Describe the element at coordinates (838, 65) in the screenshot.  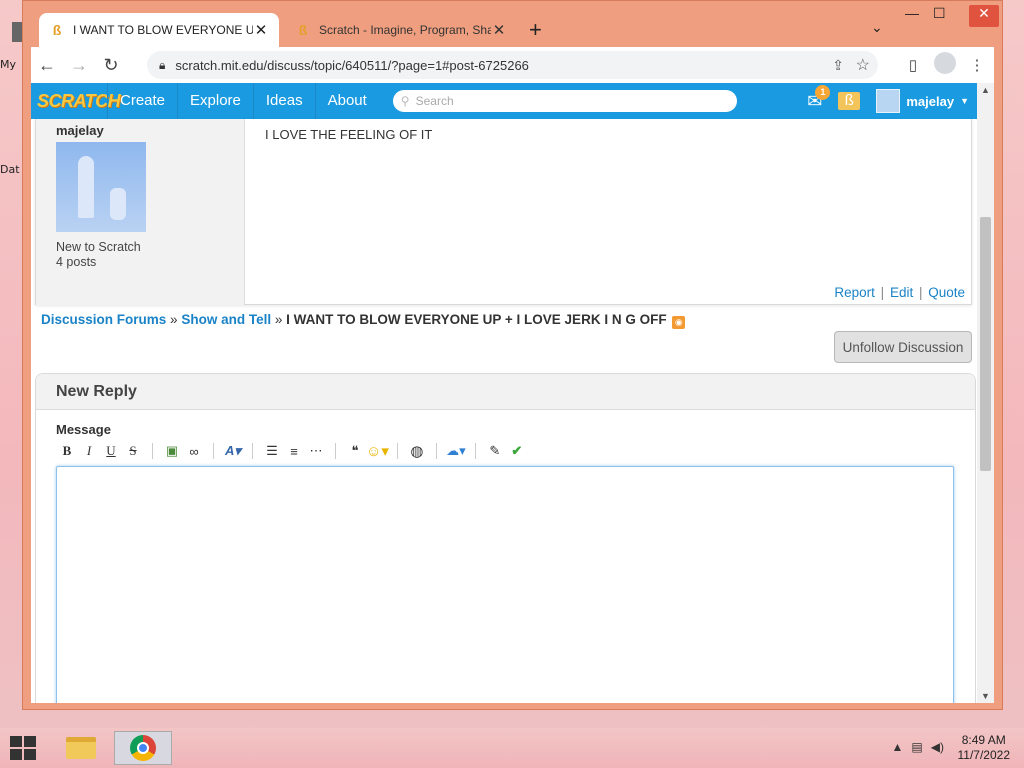
I see `share-icon: ⇪` at that location.